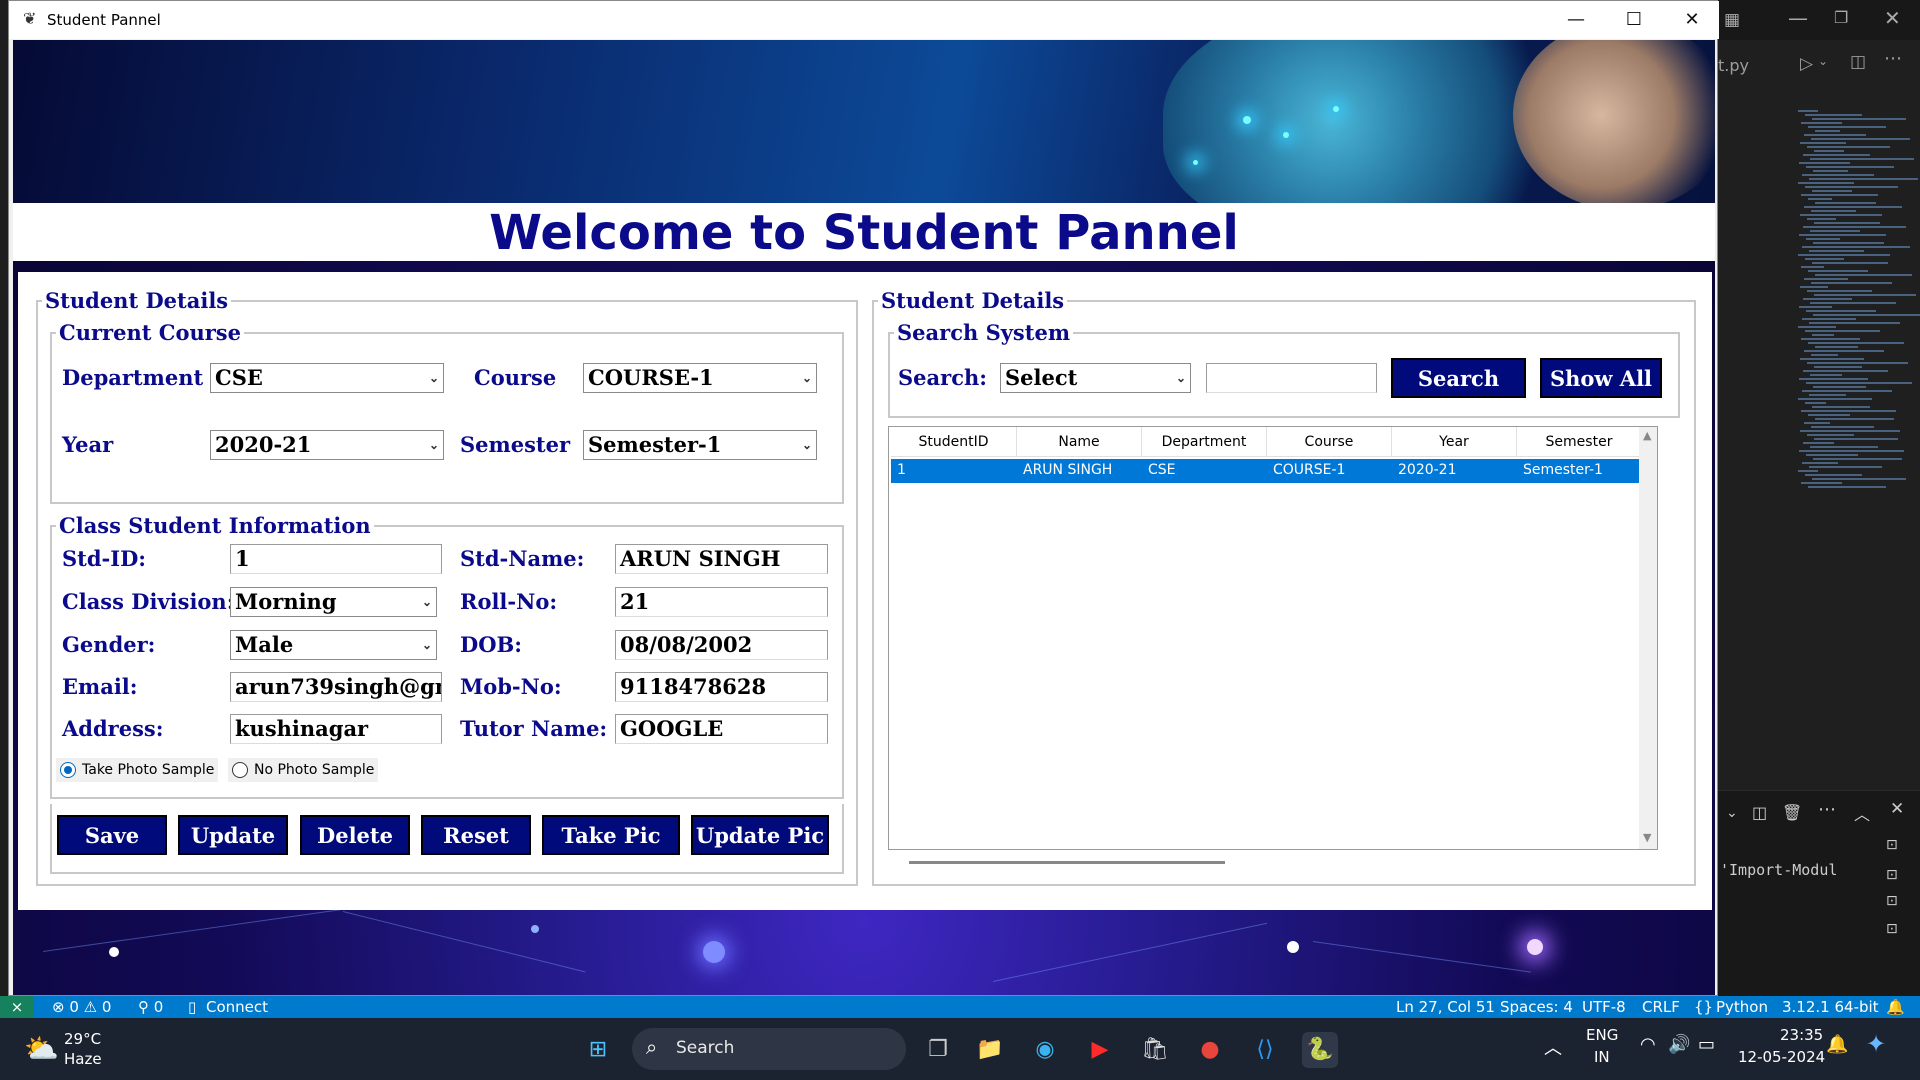  What do you see at coordinates (333, 645) in the screenshot?
I see `gender-combobox: Male ⌄` at bounding box center [333, 645].